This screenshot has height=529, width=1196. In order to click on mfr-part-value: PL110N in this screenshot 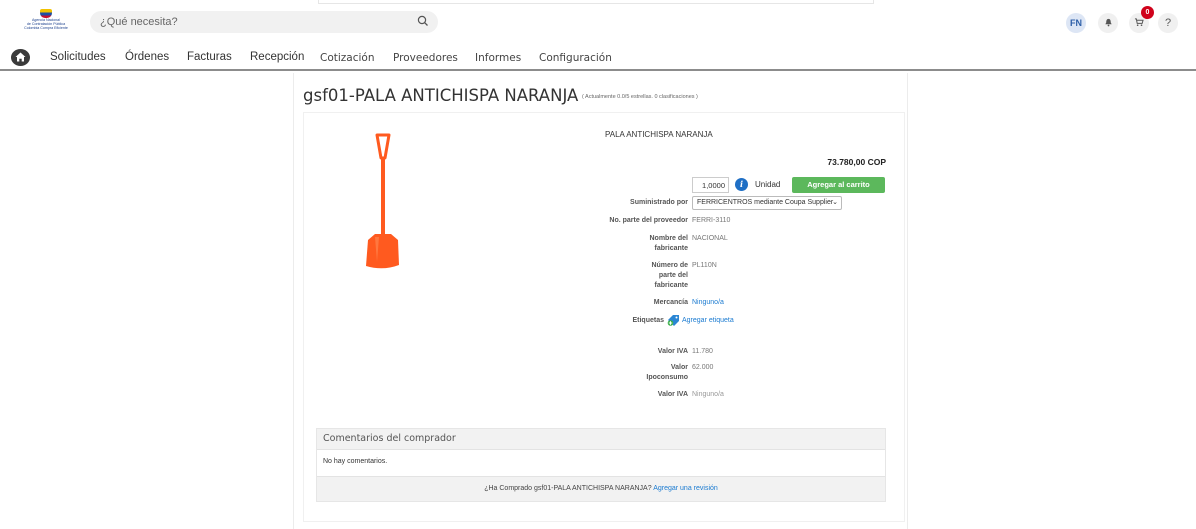, I will do `click(704, 265)`.